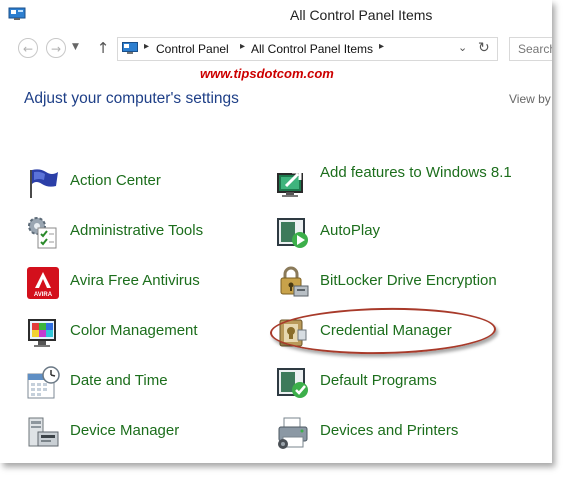  I want to click on item-label: Devices and Printers, so click(389, 430).